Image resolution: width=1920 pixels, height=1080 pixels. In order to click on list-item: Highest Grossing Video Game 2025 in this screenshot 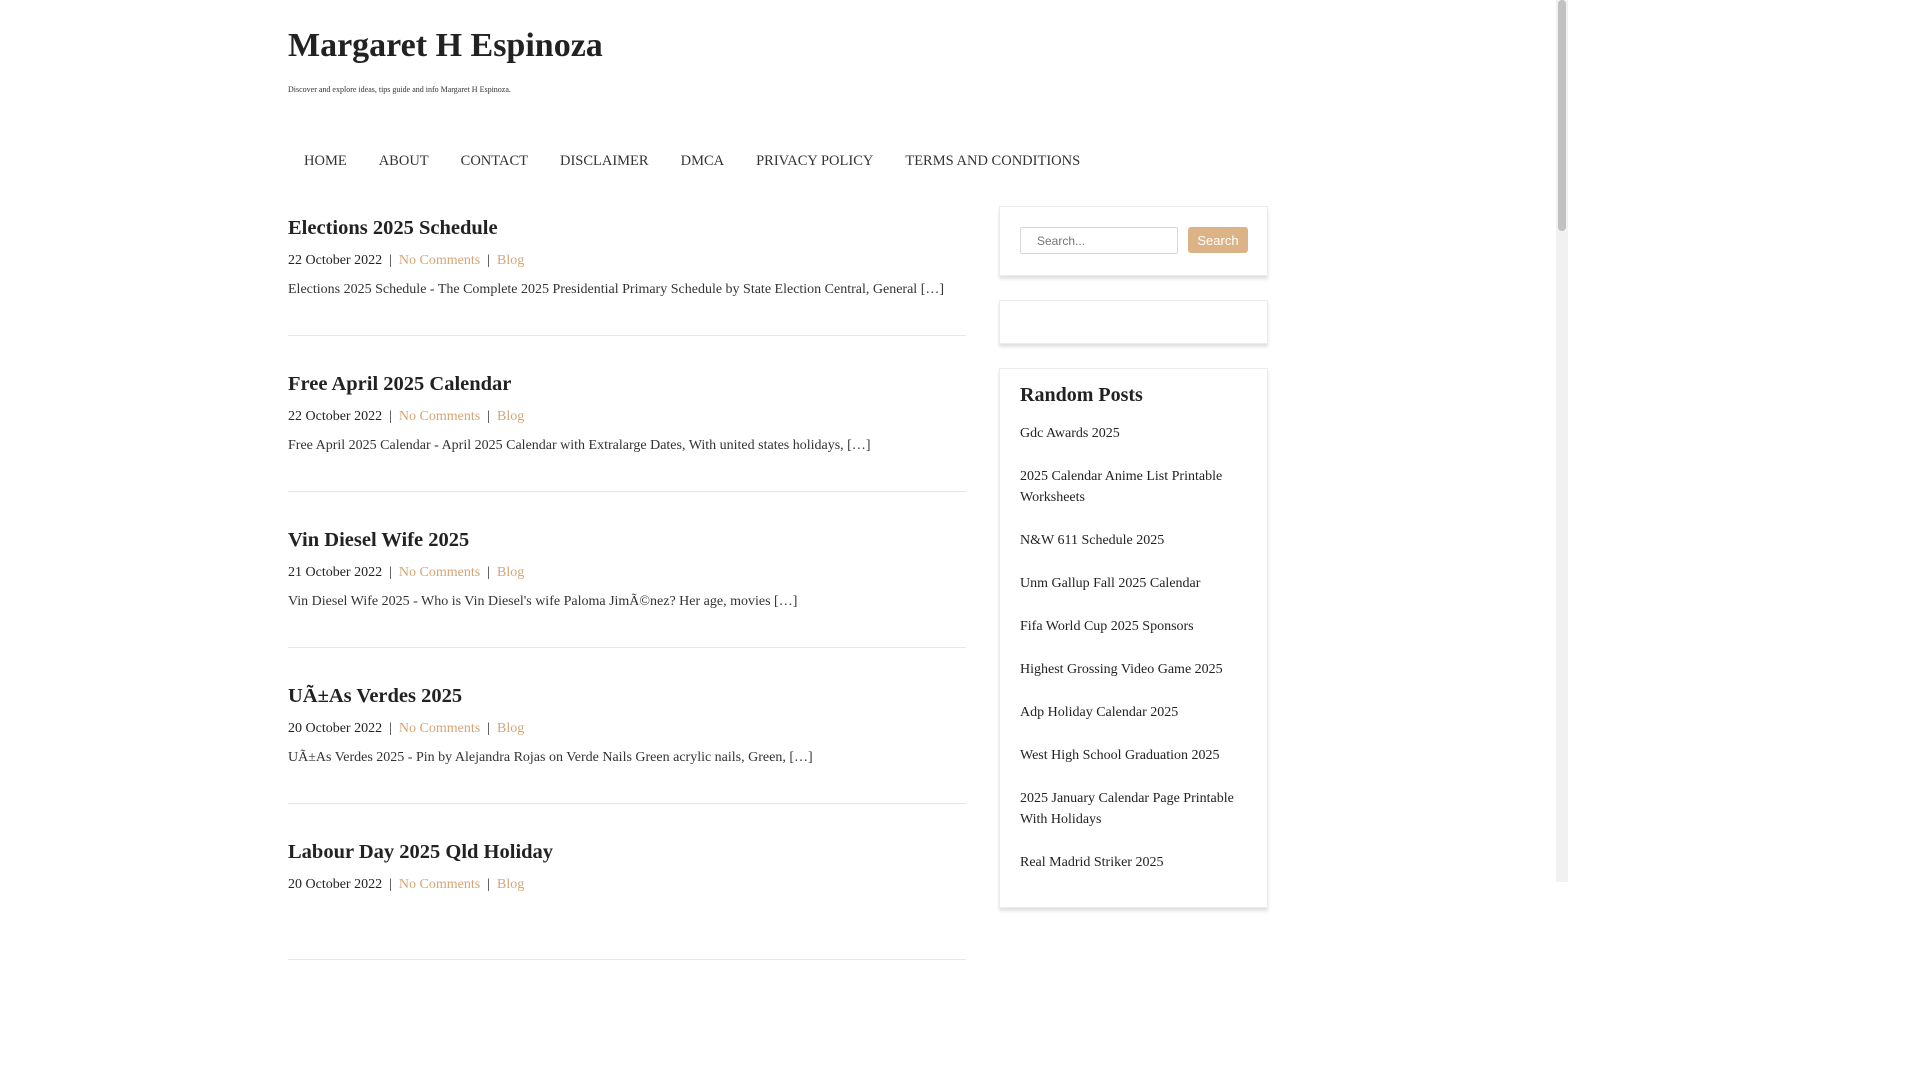, I will do `click(1133, 669)`.